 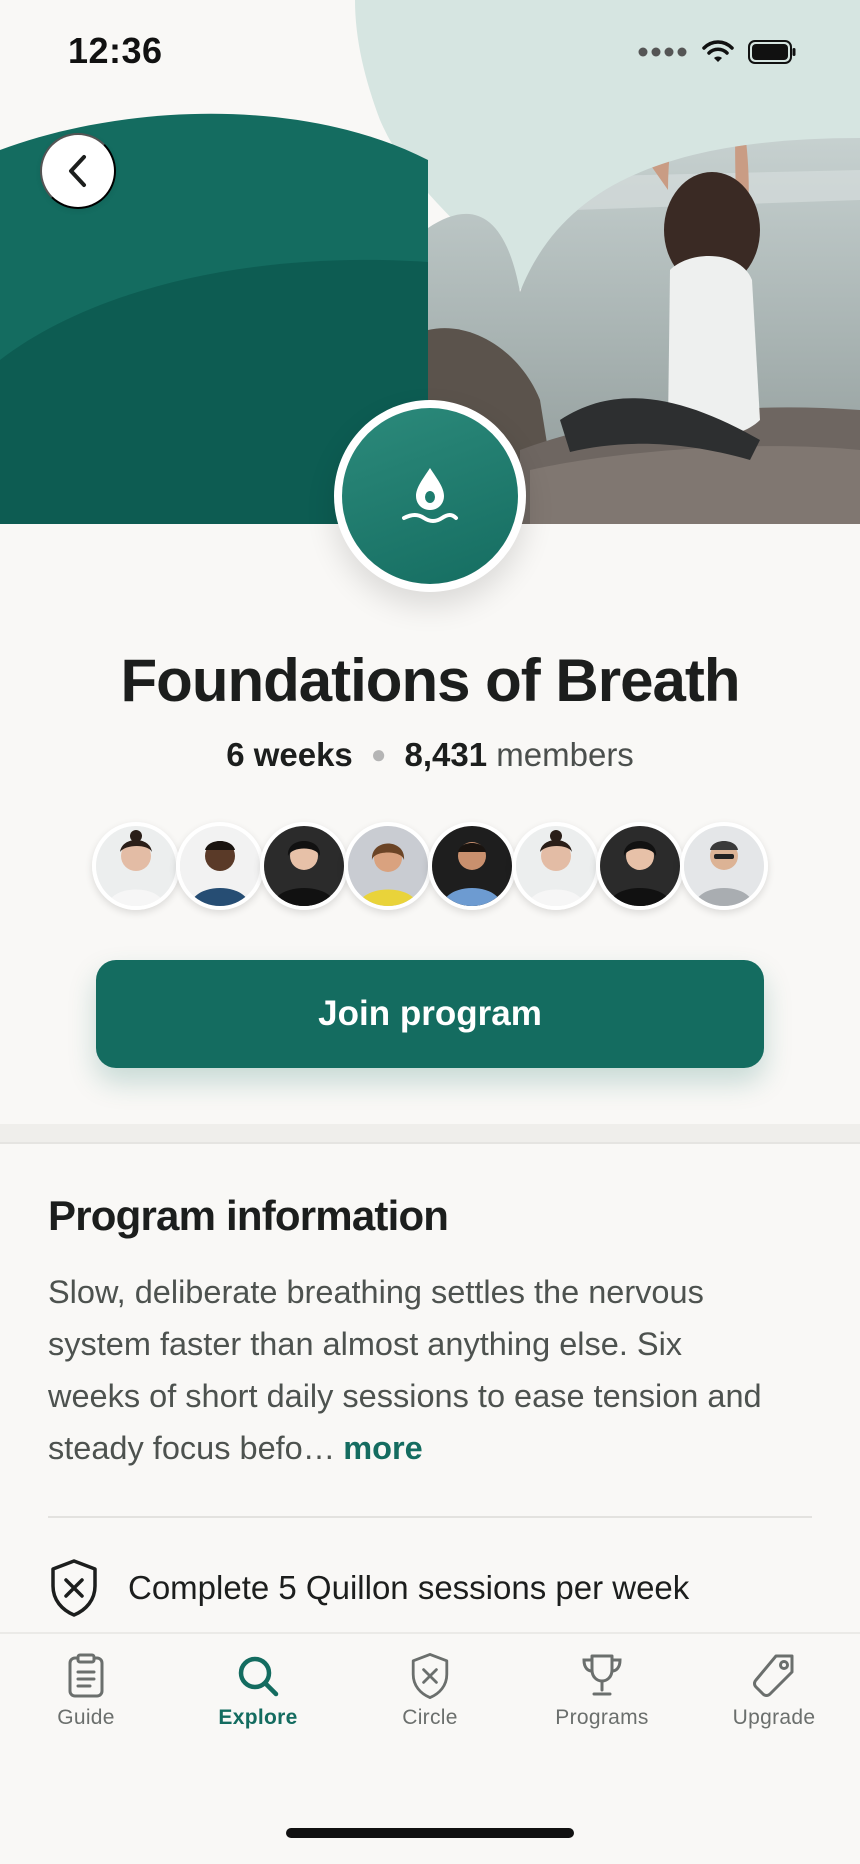 What do you see at coordinates (430, 1748) in the screenshot?
I see `tab-bar: Guide Explore Circle Programs Upgrade` at bounding box center [430, 1748].